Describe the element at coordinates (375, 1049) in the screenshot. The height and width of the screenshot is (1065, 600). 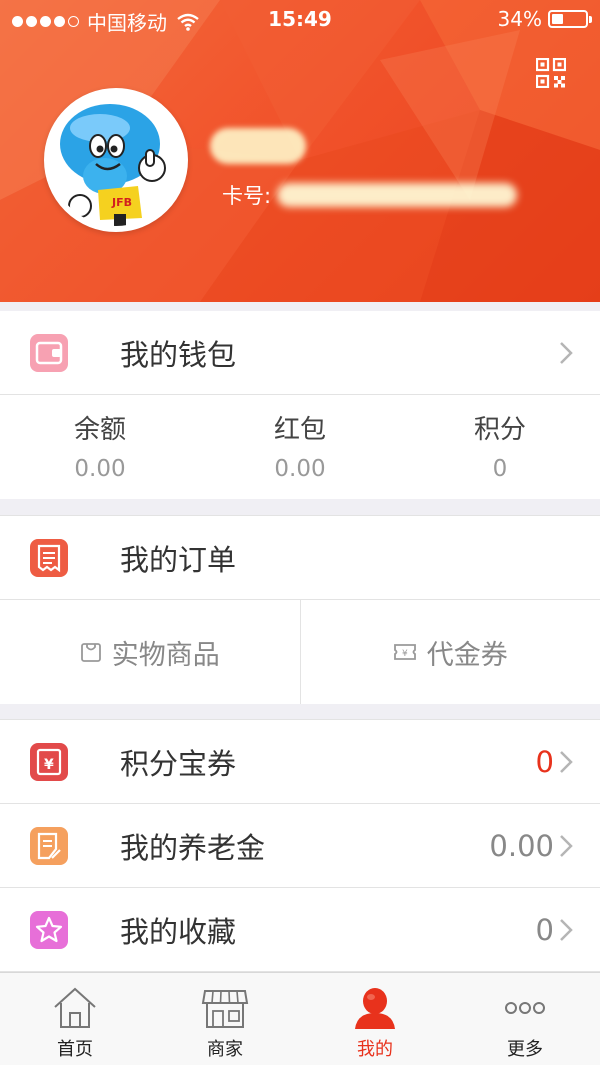
I see `tab-label: 我的` at that location.